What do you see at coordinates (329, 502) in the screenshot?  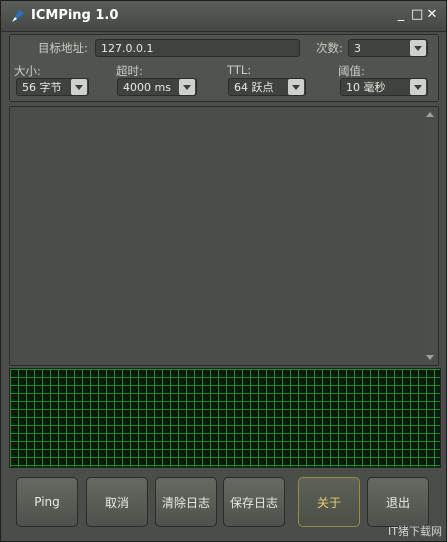 I see `about-button: 关于` at bounding box center [329, 502].